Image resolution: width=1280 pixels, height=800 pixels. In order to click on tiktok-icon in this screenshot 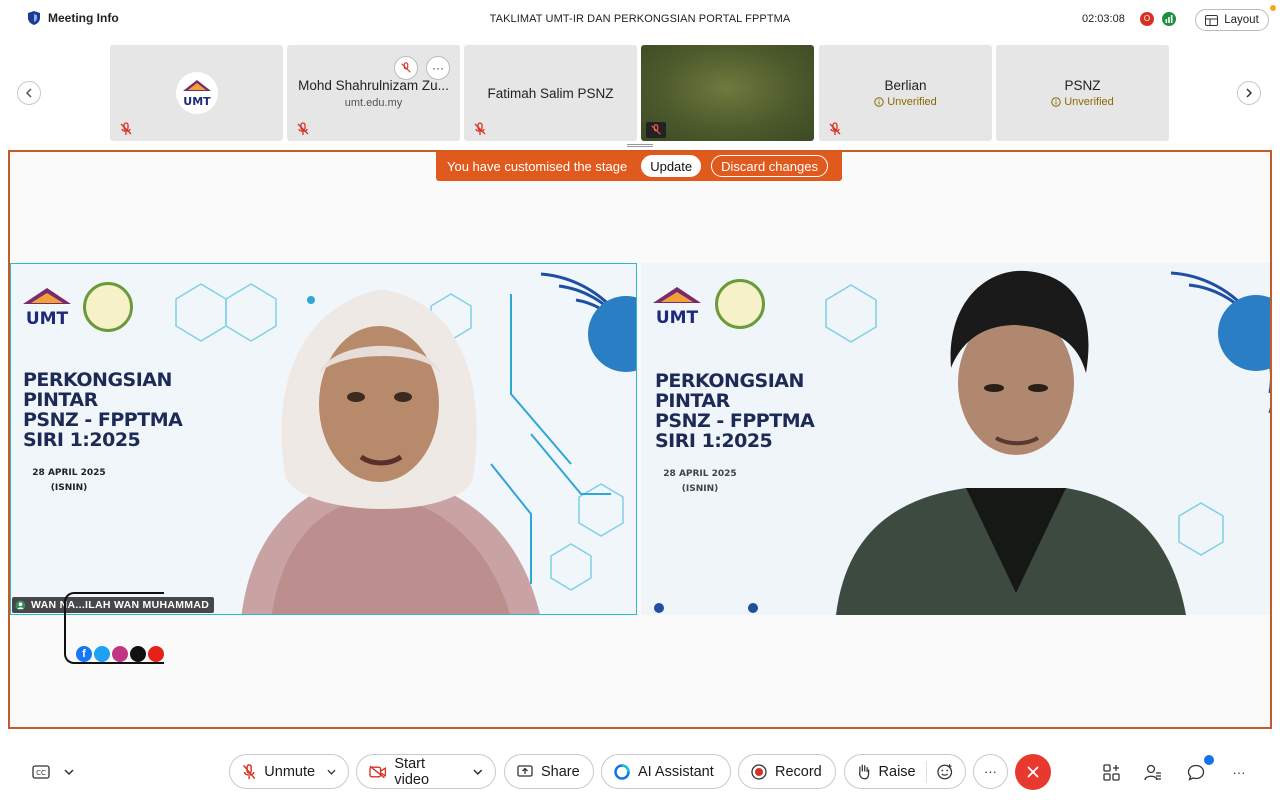, I will do `click(138, 654)`.